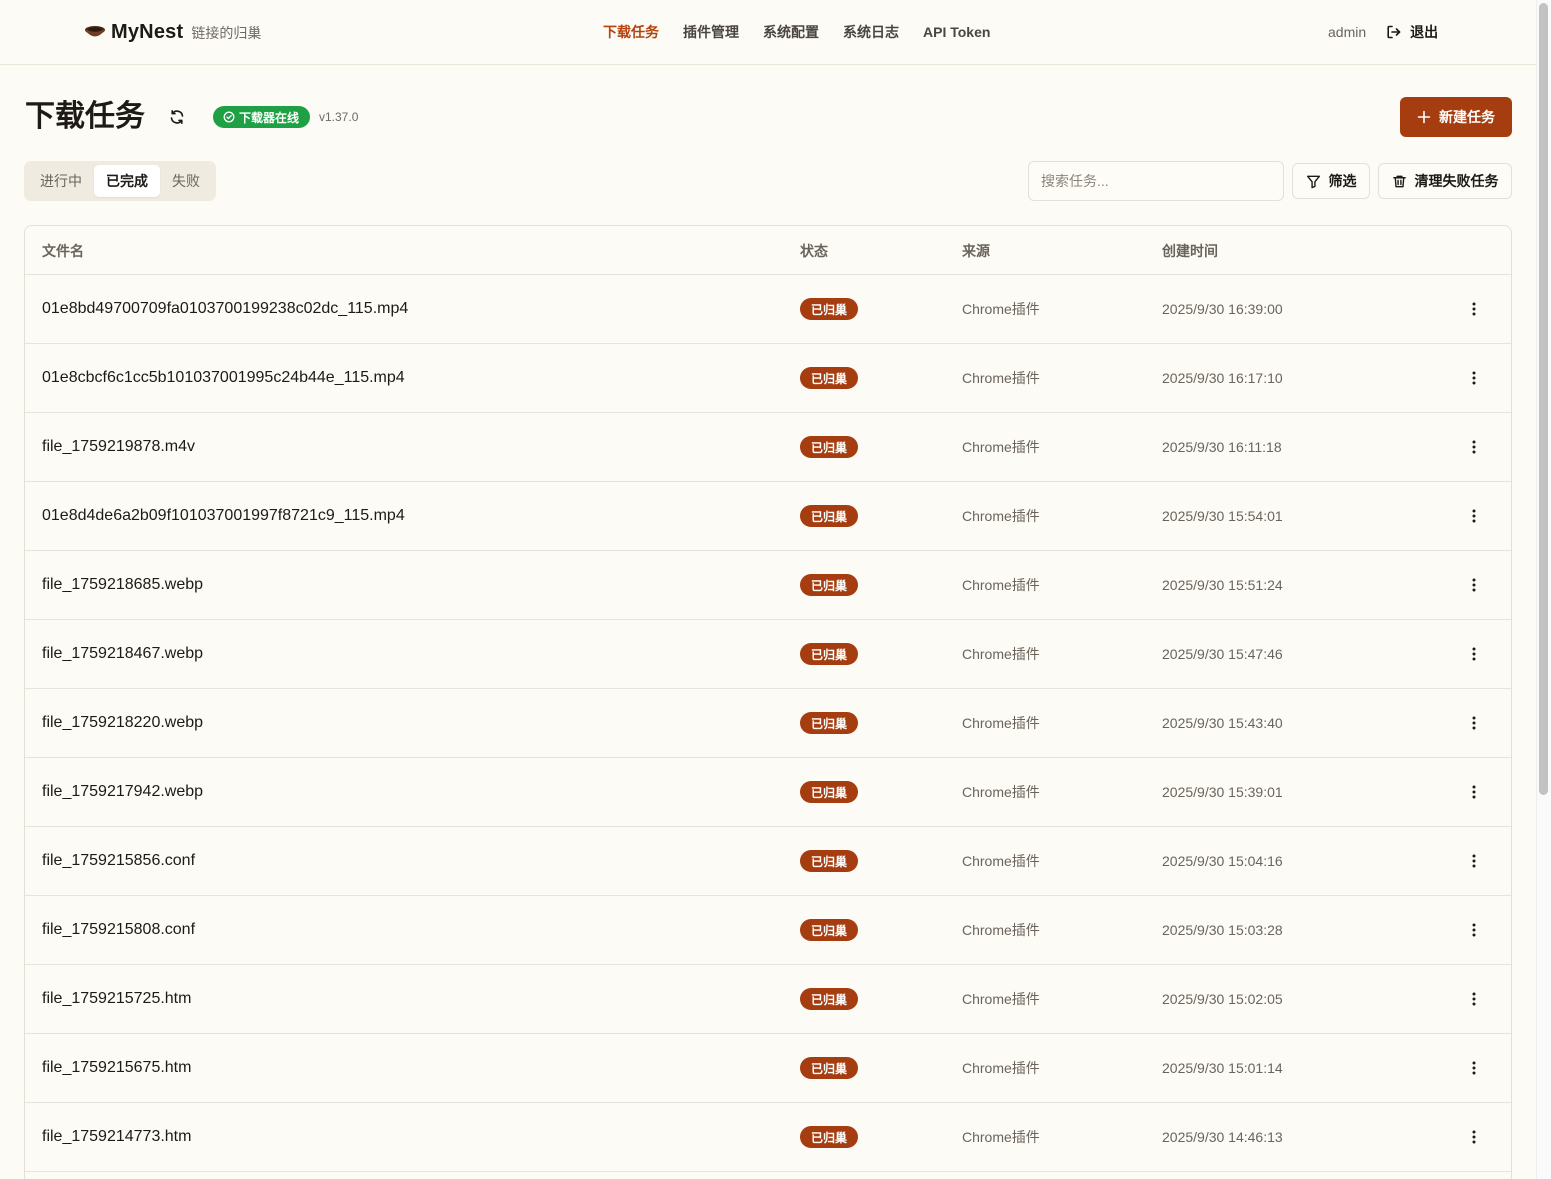 The image size is (1551, 1179). I want to click on column-header-filename: 文件名, so click(63, 251).